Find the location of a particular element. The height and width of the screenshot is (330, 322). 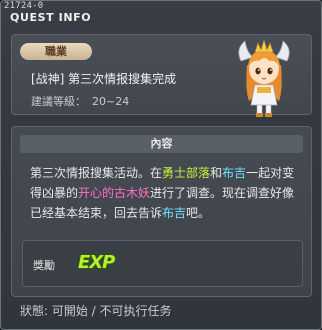

window-title: QUEST INFO is located at coordinates (51, 17).